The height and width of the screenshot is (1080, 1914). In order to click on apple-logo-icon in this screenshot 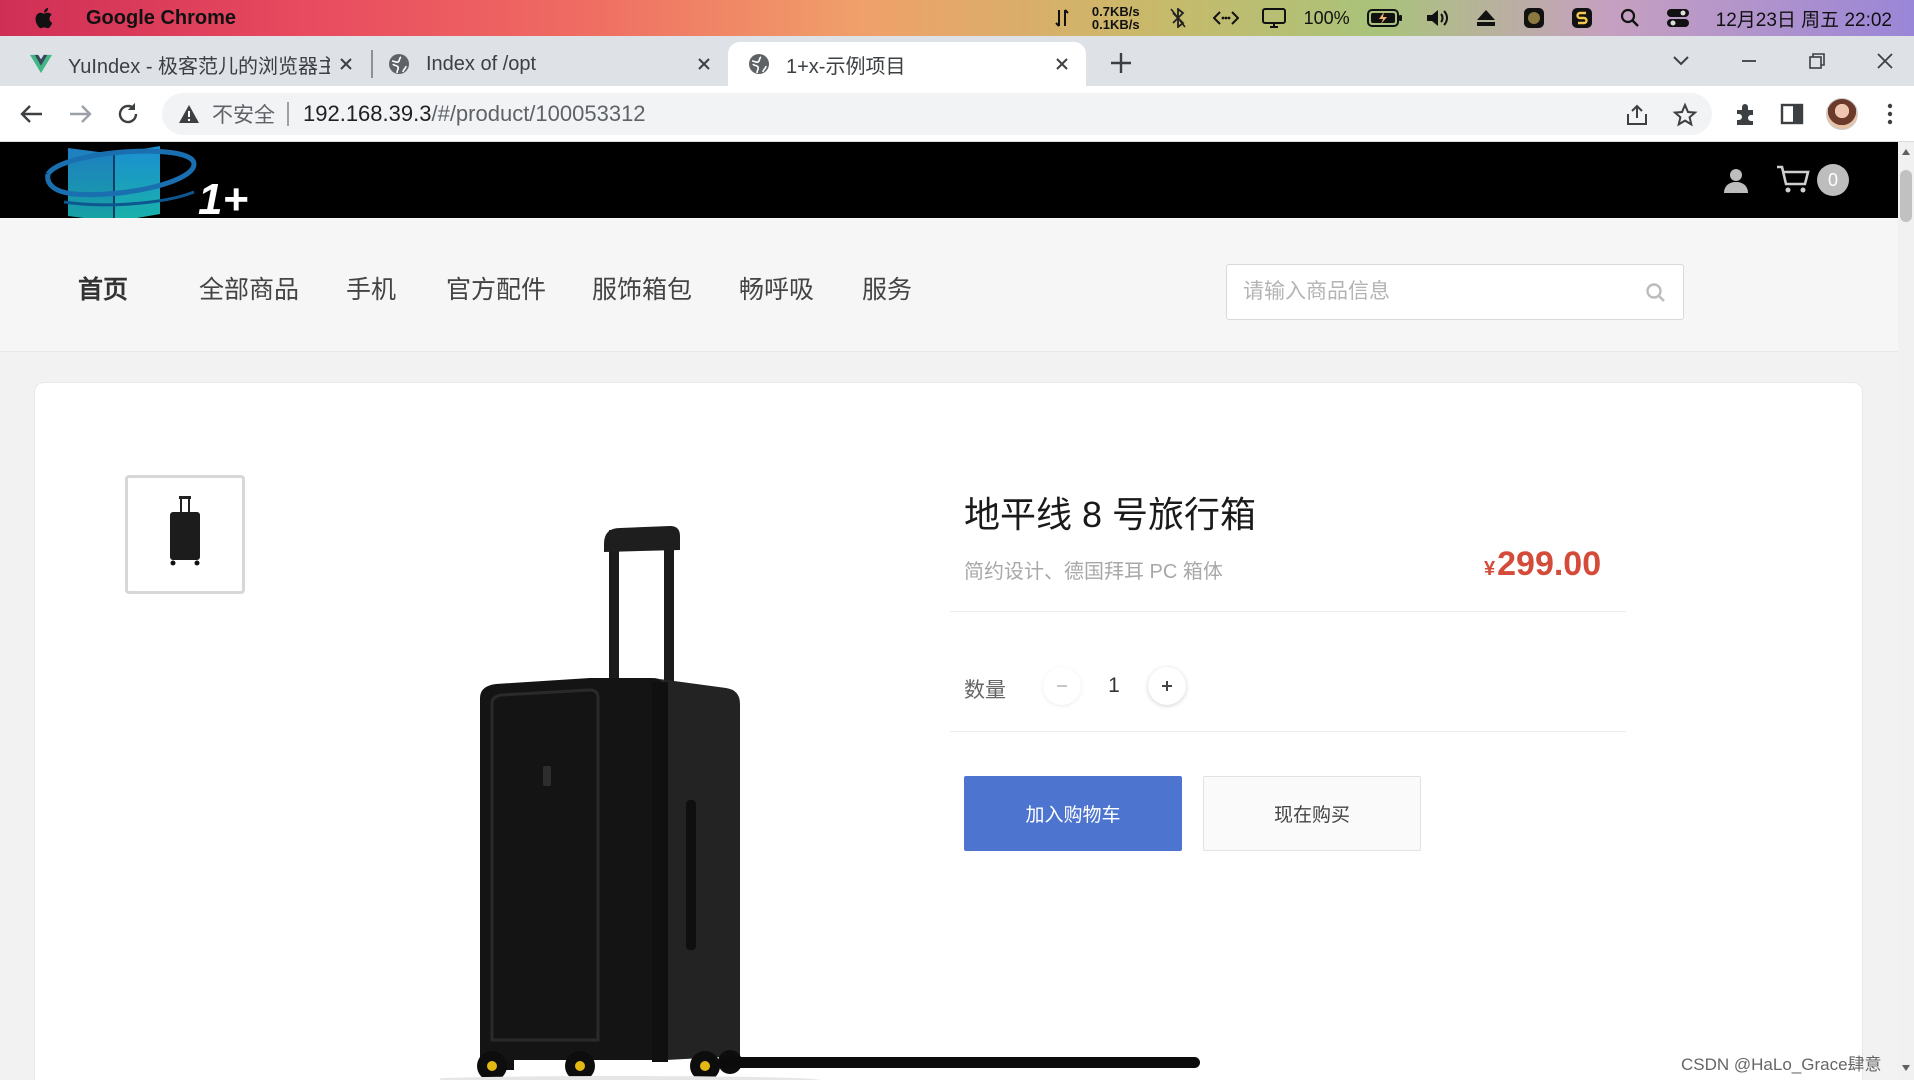, I will do `click(45, 18)`.